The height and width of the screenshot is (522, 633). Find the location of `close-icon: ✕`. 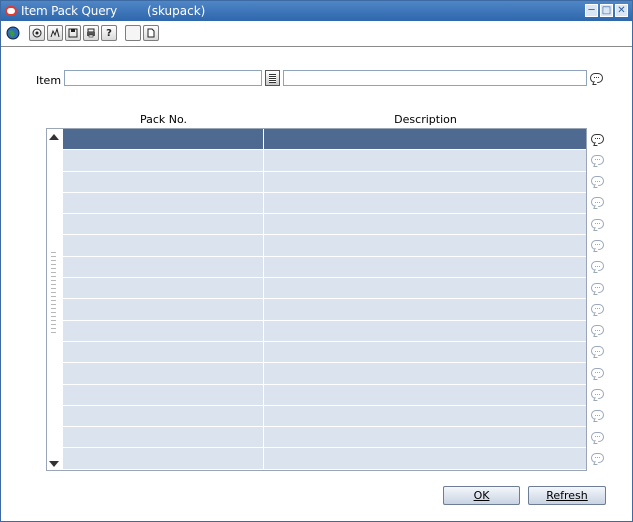

close-icon: ✕ is located at coordinates (621, 10).